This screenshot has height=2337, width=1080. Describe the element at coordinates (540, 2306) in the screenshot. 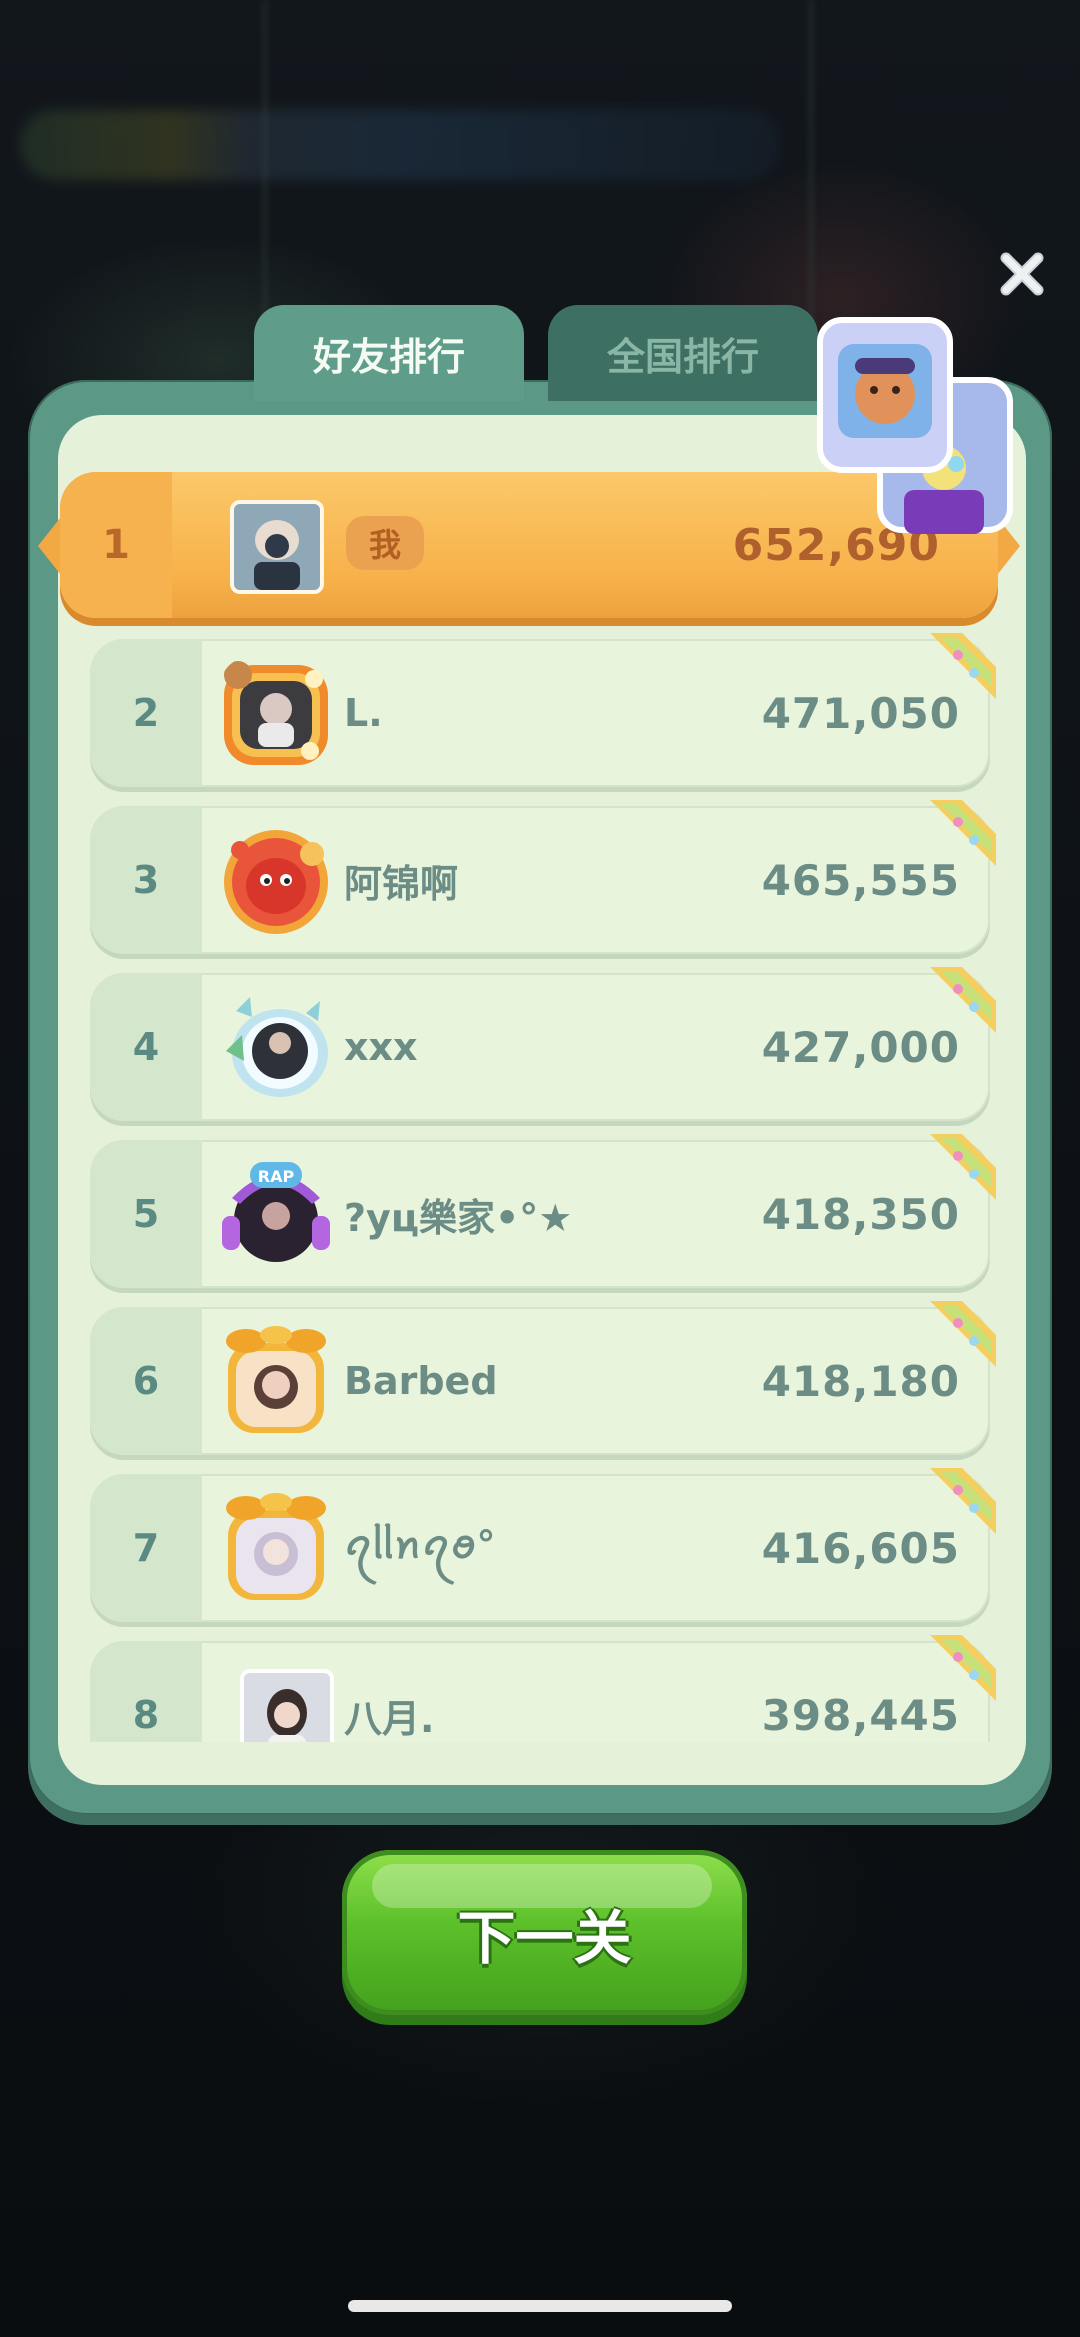

I see `home-indicator` at that location.